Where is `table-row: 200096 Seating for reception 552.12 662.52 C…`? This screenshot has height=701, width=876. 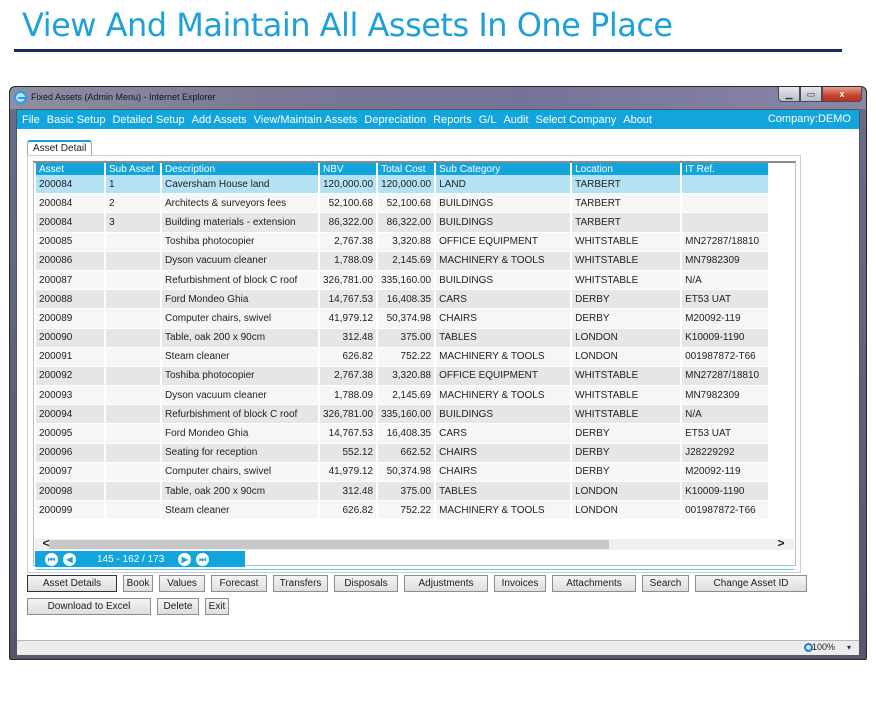 table-row: 200096 Seating for reception 552.12 662.52 C… is located at coordinates (402, 453).